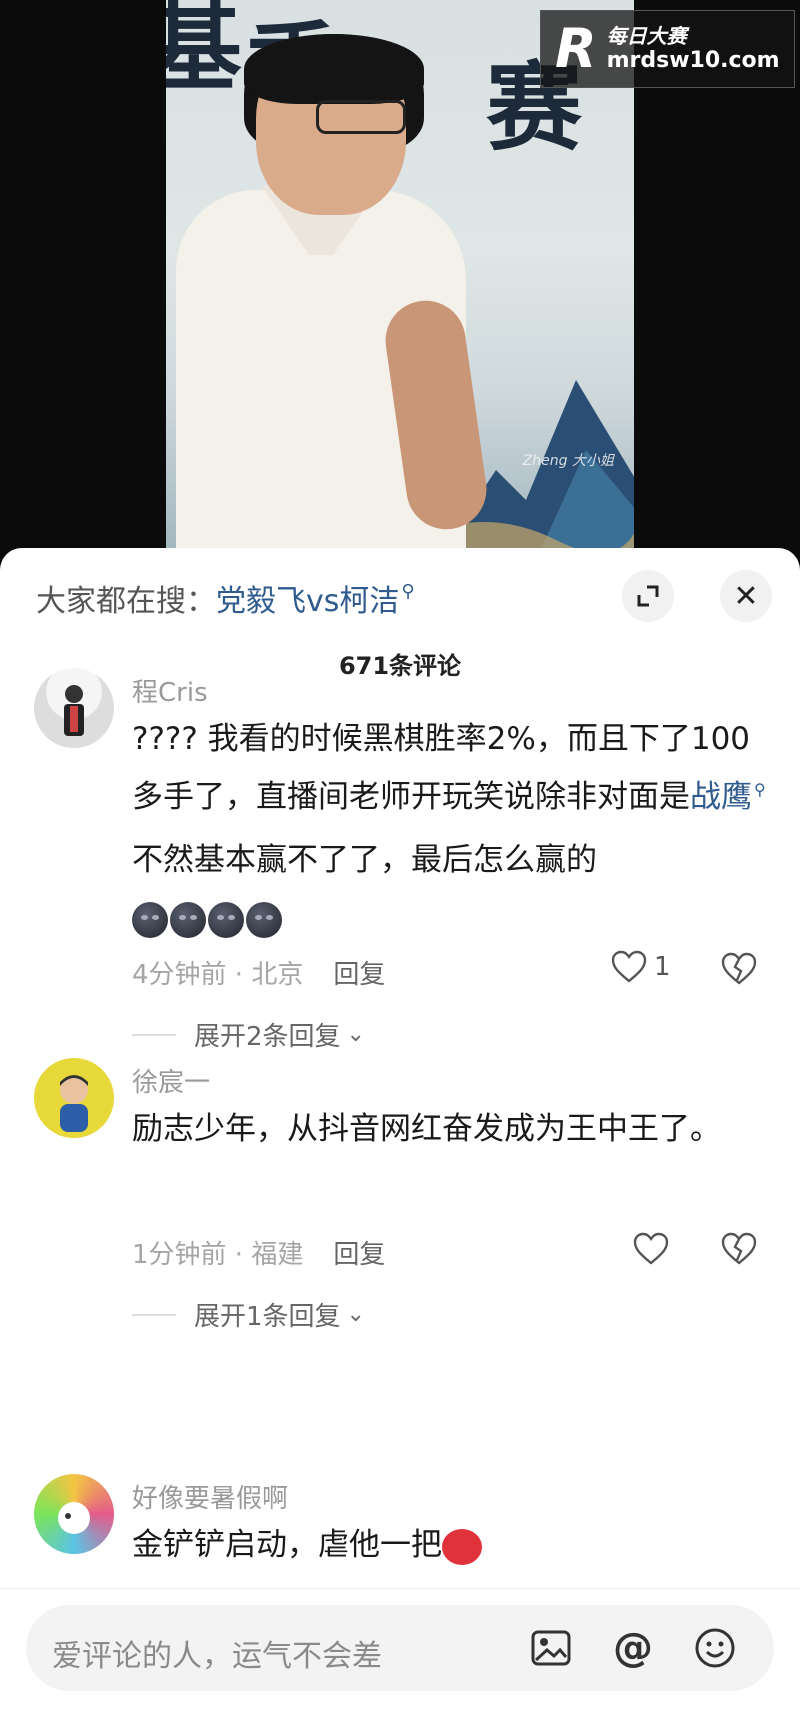 This screenshot has height=1712, width=800. What do you see at coordinates (218, 975) in the screenshot?
I see `comment-time-location: 4分钟前 · 北京` at bounding box center [218, 975].